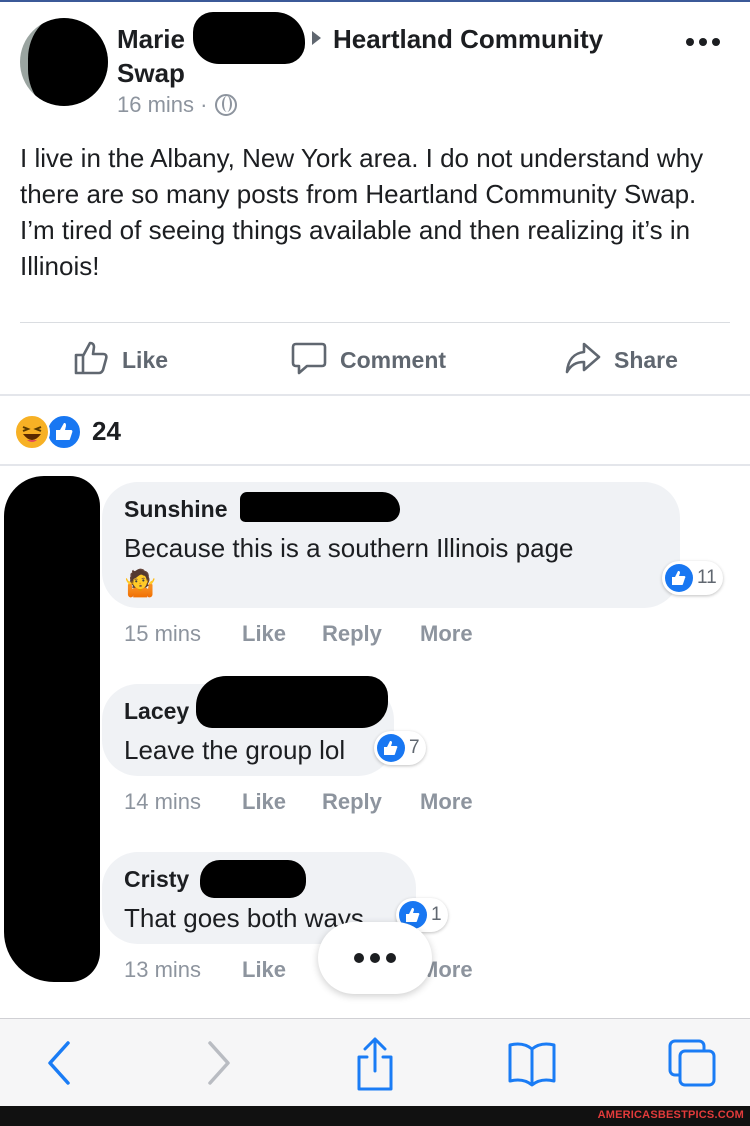 This screenshot has height=1126, width=750. What do you see at coordinates (670, 1115) in the screenshot?
I see `watermark-text: AMERICASBESTPICS.COM` at bounding box center [670, 1115].